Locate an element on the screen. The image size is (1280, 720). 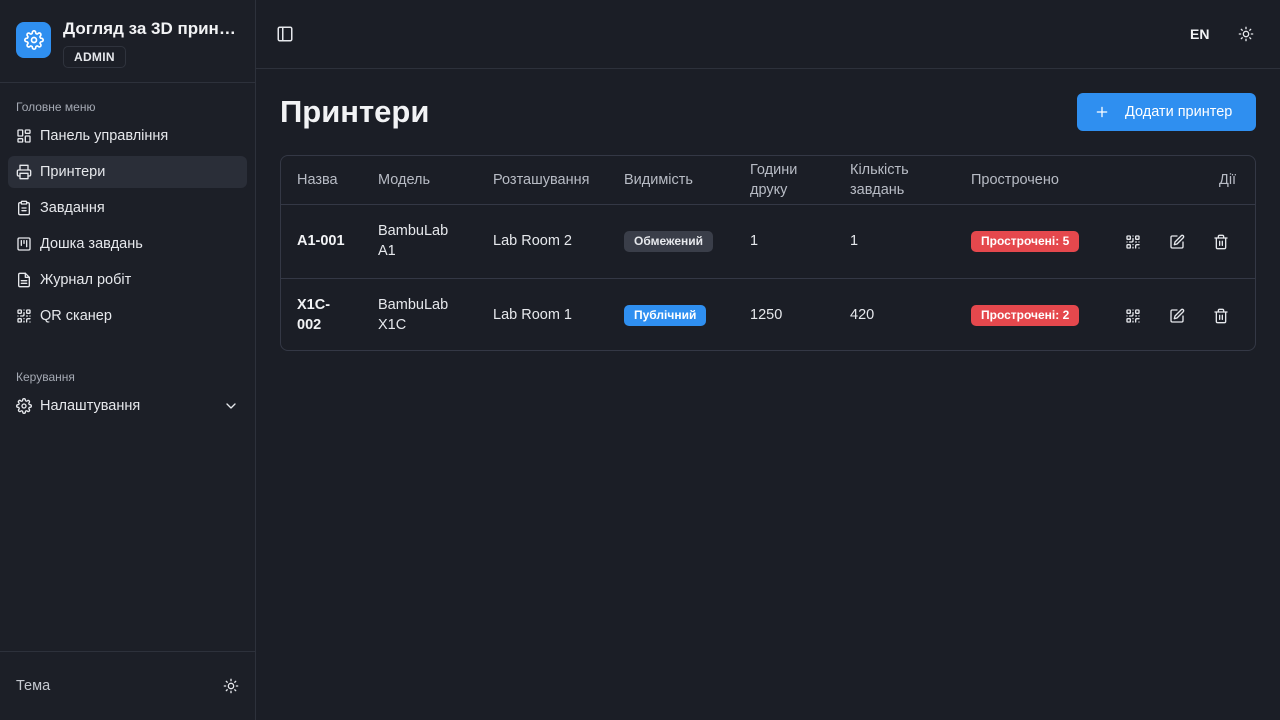
sidebar-toggle-icon is located at coordinates (285, 34).